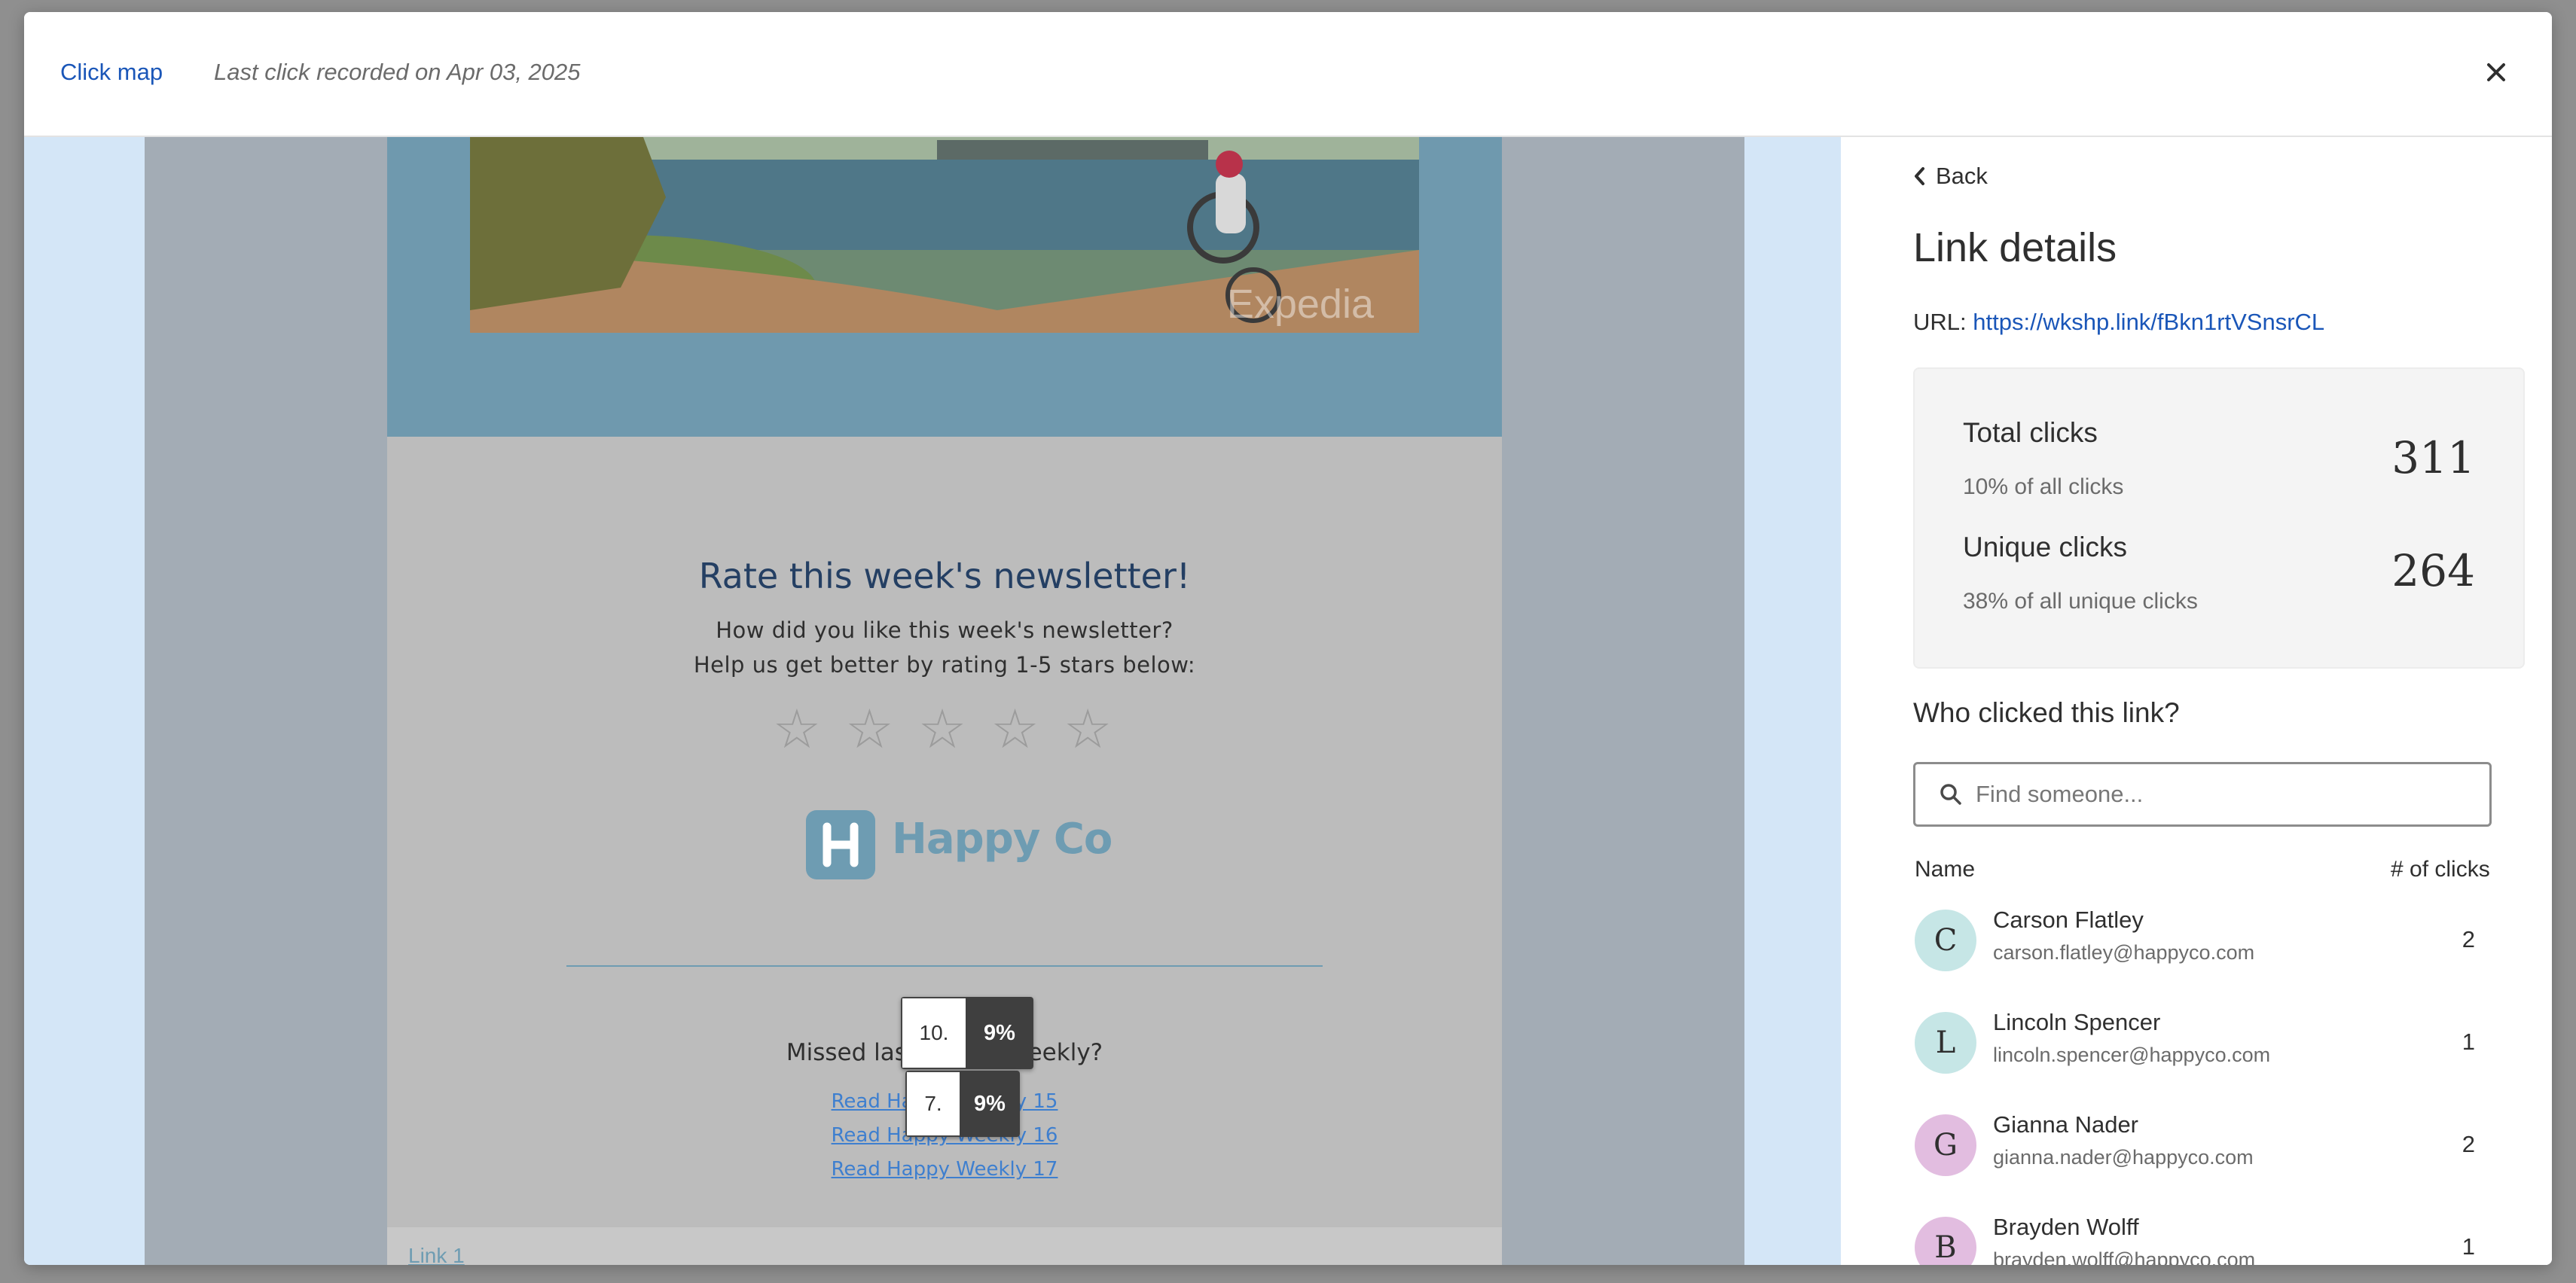 This screenshot has height=1283, width=2576. Describe the element at coordinates (2132, 1055) in the screenshot. I see `row-email: lincoln.spencer@happyco.com` at that location.